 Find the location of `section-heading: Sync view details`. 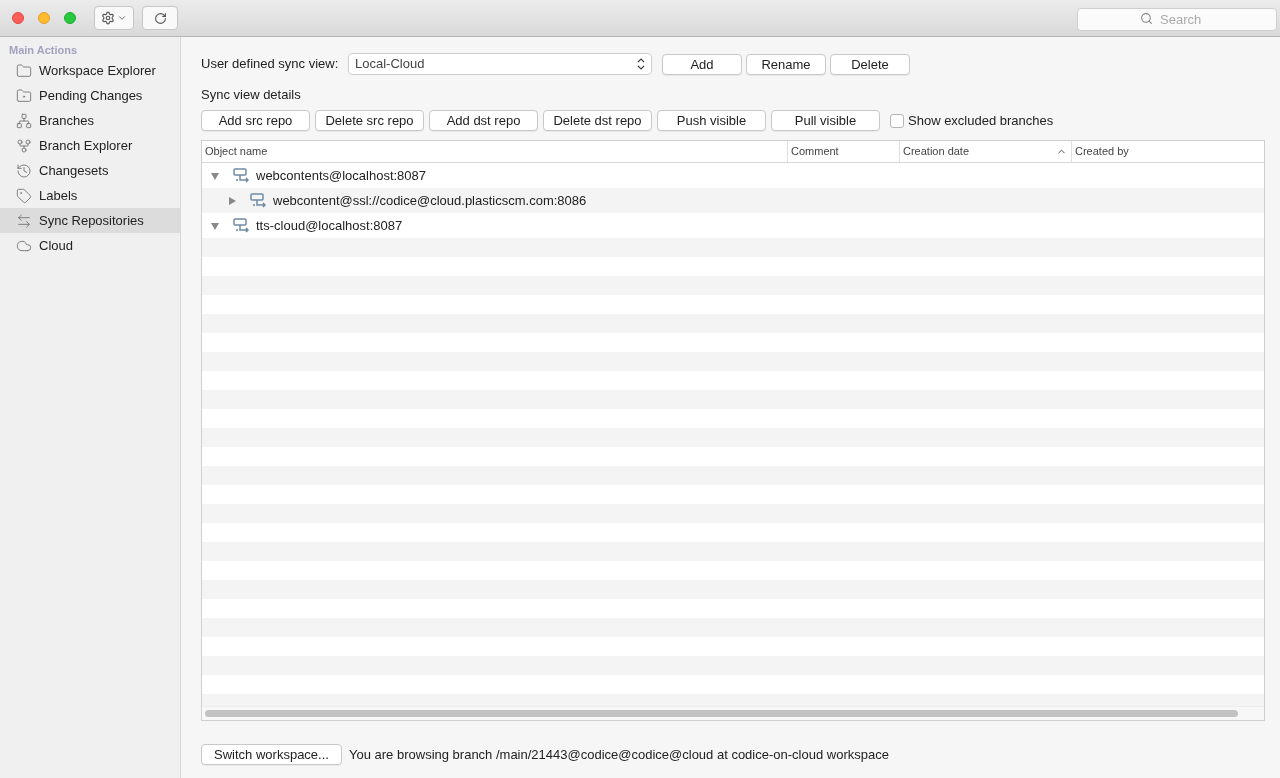

section-heading: Sync view details is located at coordinates (251, 93).